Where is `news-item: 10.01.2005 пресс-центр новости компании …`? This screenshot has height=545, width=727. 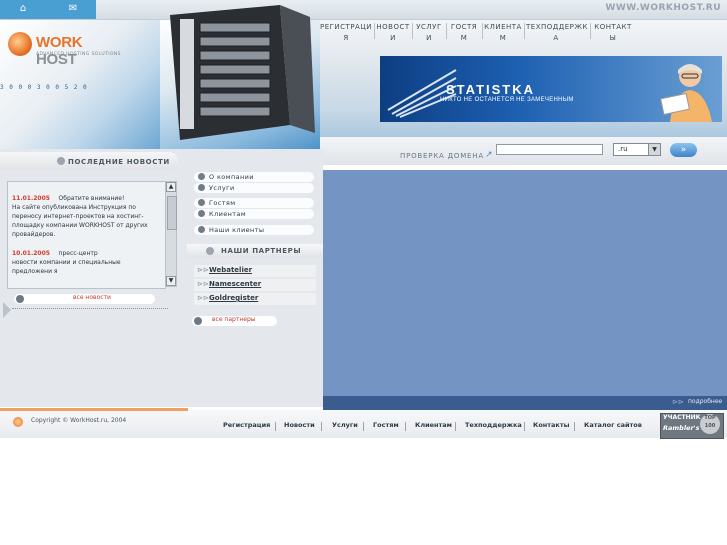 news-item: 10.01.2005 пресс-центр новости компании … is located at coordinates (87, 262).